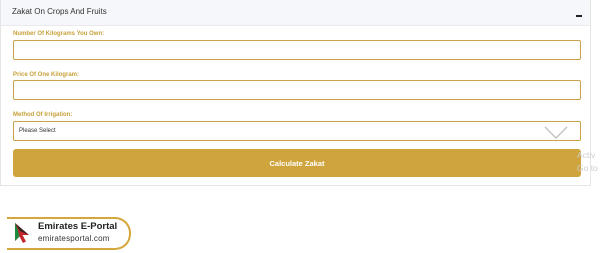  I want to click on kilograms-label: Number Of Kilograms You Own:, so click(59, 34).